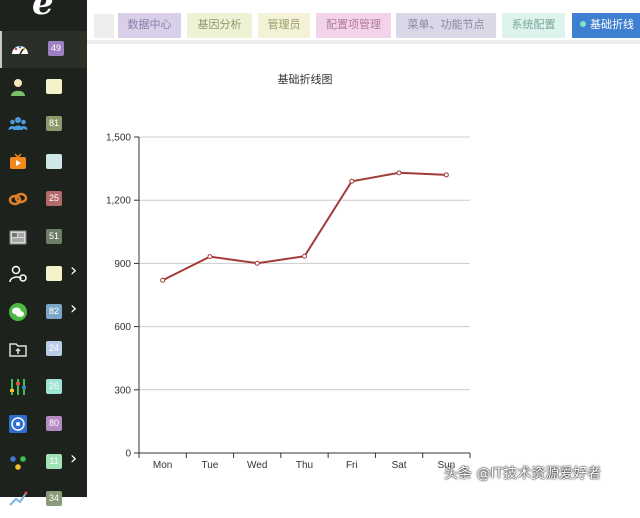 The width and height of the screenshot is (640, 518). I want to click on y-tick-label: 900, so click(122, 264).